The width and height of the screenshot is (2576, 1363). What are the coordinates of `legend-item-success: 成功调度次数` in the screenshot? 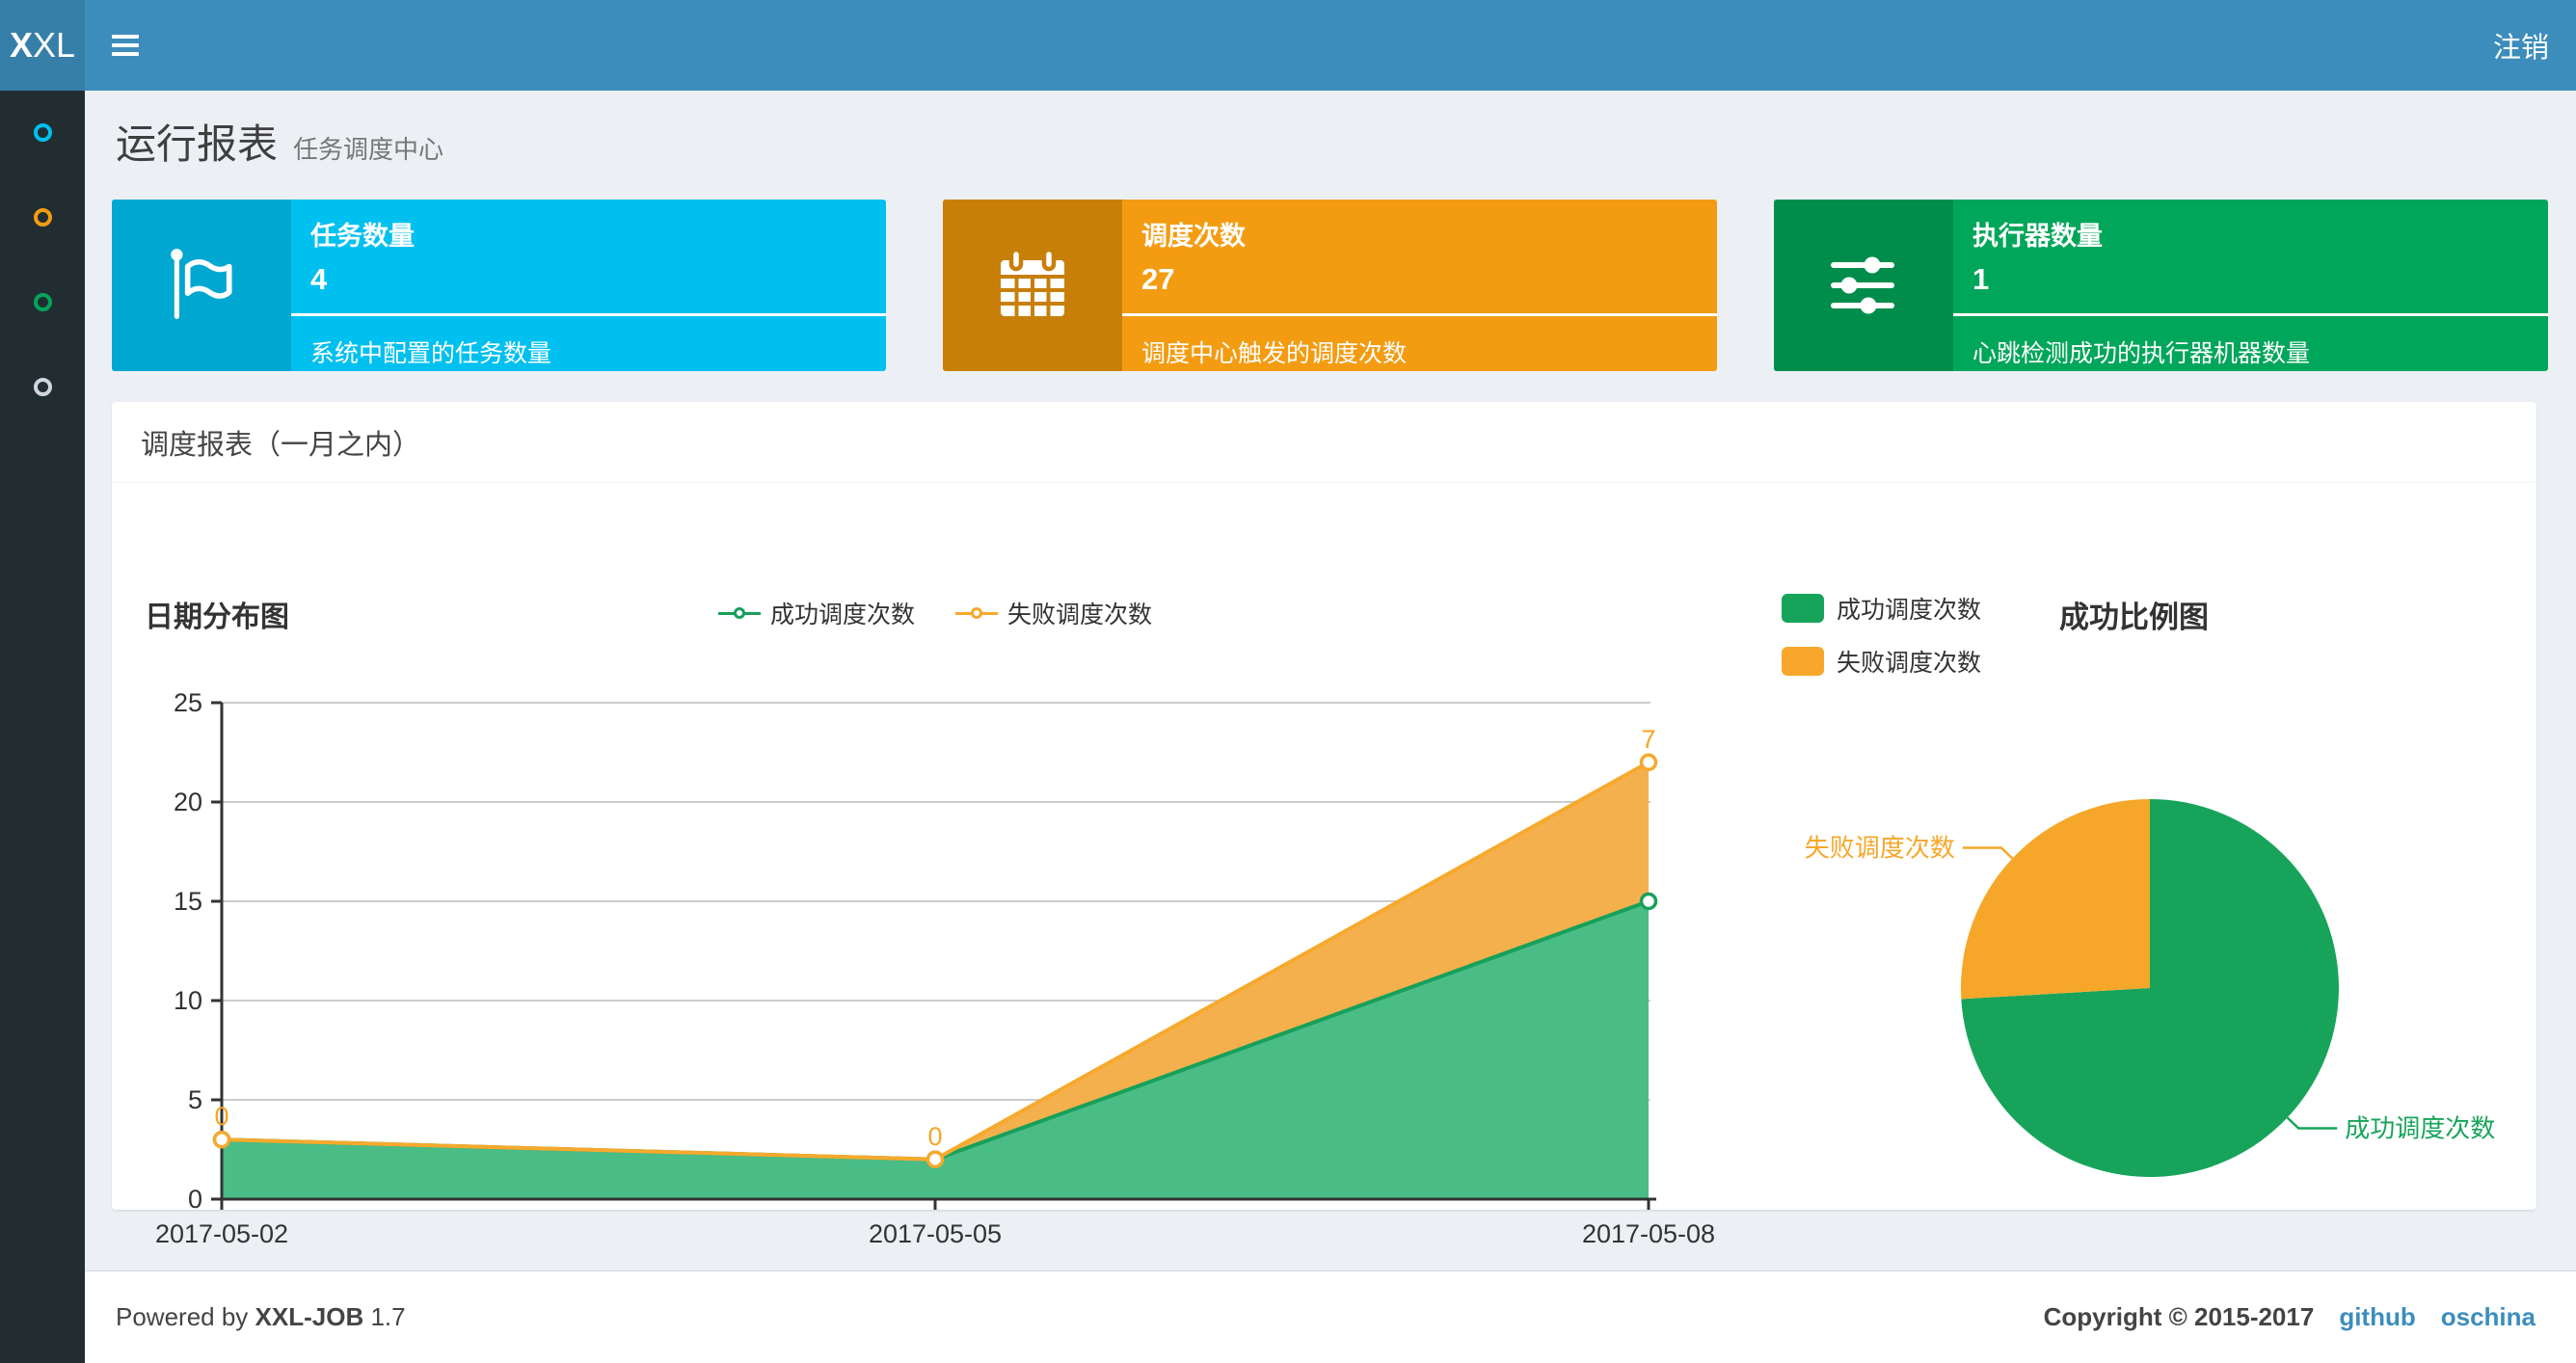 It's located at (816, 613).